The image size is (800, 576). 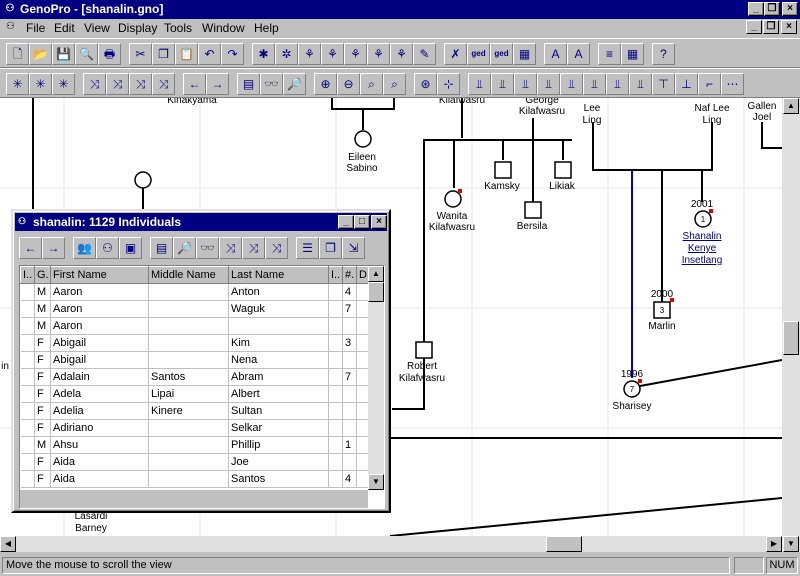 What do you see at coordinates (194, 462) in the screenshot?
I see `table-row: F Aida Joe` at bounding box center [194, 462].